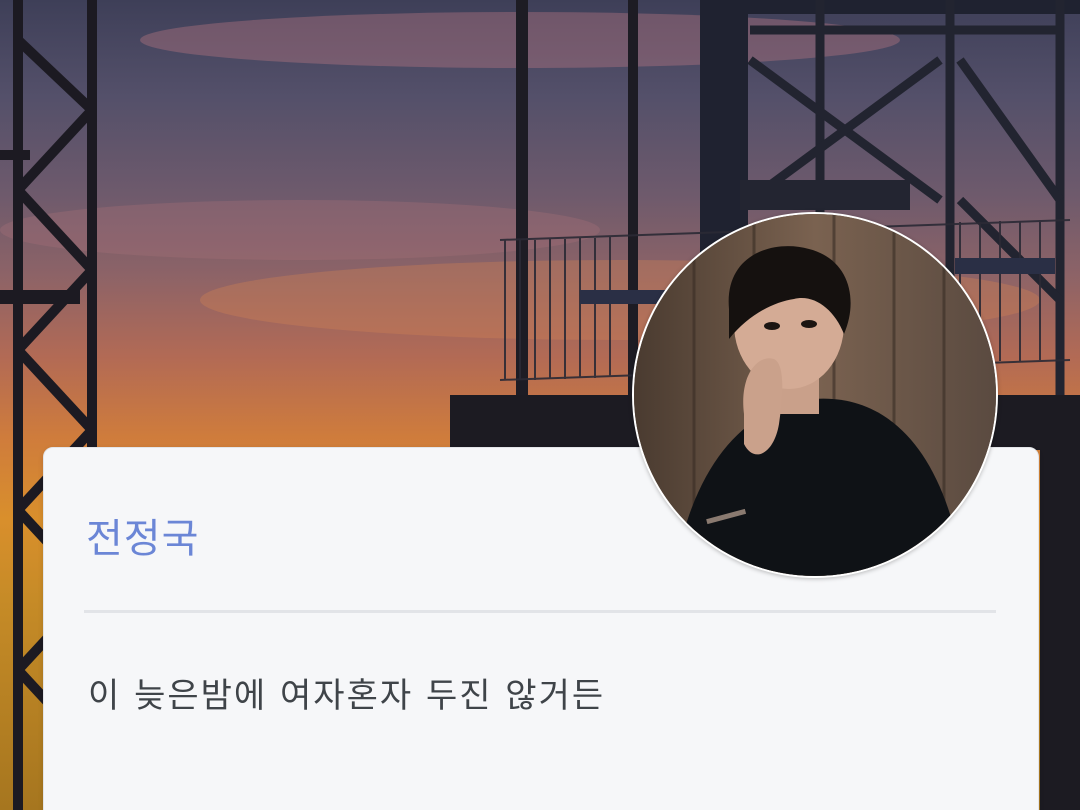 The image size is (1080, 810). I want to click on divider, so click(540, 611).